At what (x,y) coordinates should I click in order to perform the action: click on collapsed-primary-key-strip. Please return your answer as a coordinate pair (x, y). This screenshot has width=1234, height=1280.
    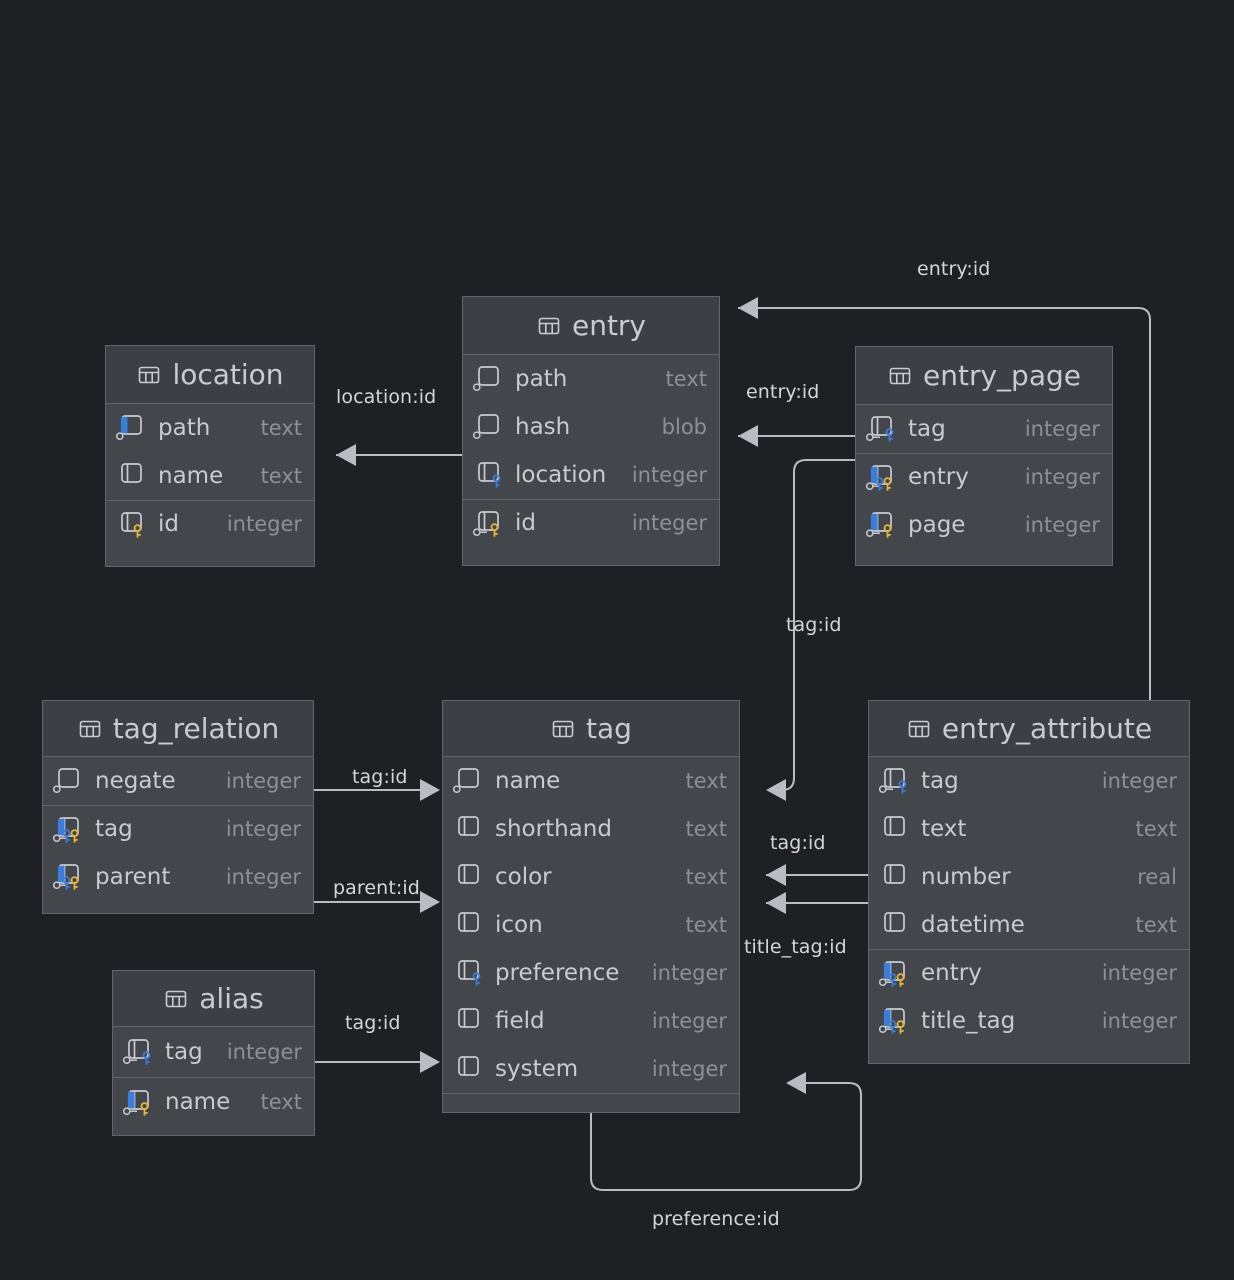
    Looking at the image, I should click on (591, 1100).